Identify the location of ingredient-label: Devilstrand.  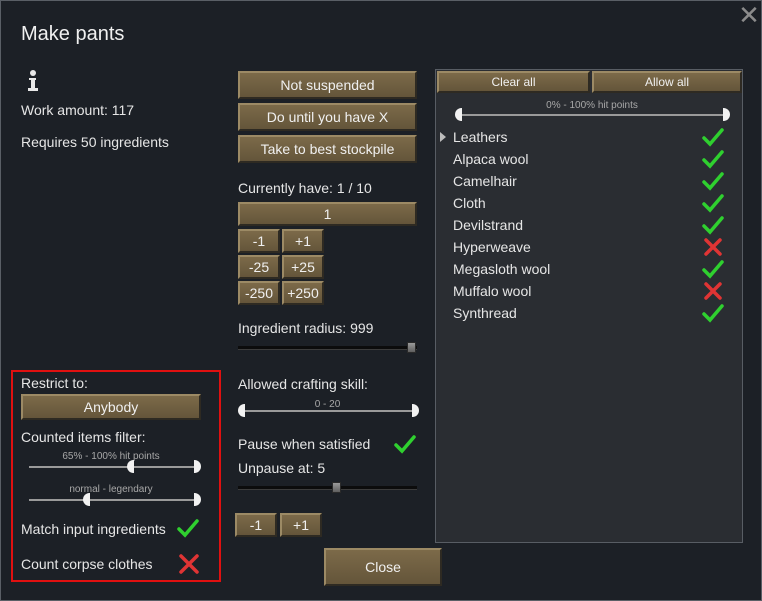
(488, 225).